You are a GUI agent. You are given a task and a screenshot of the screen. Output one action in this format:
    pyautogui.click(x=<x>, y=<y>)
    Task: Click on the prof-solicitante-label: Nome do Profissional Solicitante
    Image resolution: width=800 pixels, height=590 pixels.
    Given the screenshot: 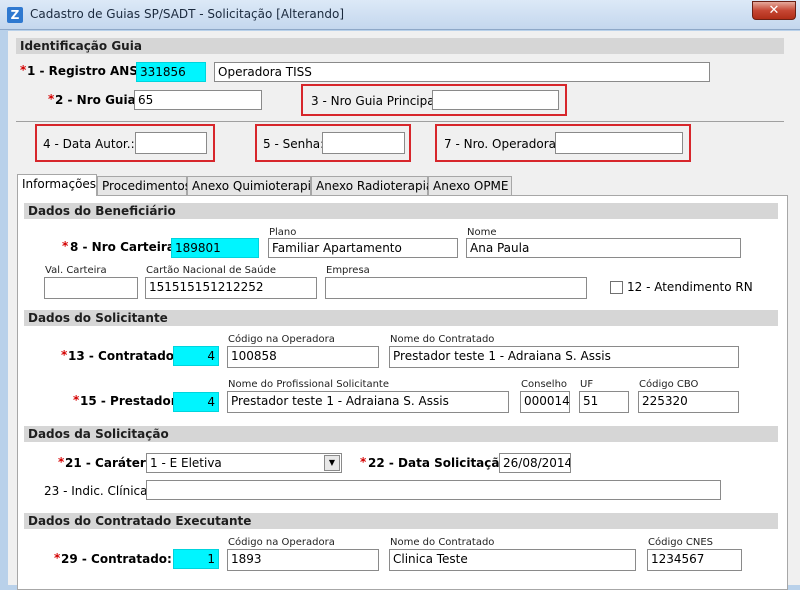 What is the action you would take?
    pyautogui.click(x=308, y=384)
    